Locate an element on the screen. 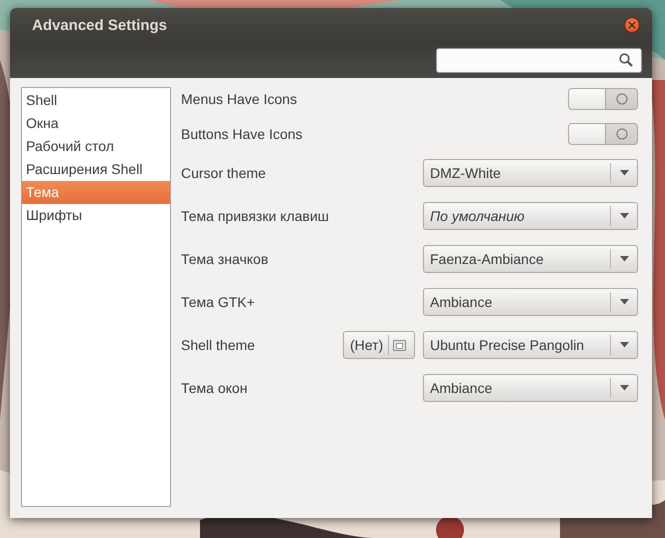 Image resolution: width=665 pixels, height=538 pixels. setting-label: Menus Have Icons is located at coordinates (239, 99).